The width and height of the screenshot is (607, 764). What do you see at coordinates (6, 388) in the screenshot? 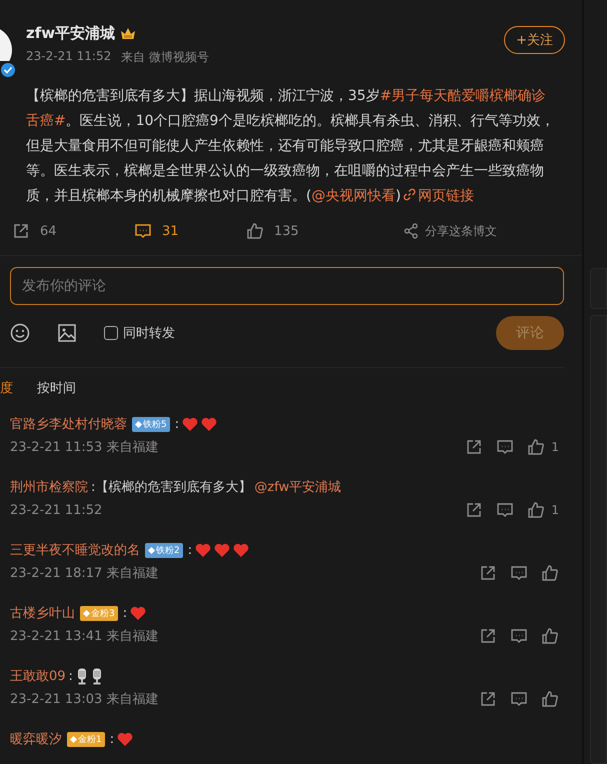
I see `sort-tab: 度` at bounding box center [6, 388].